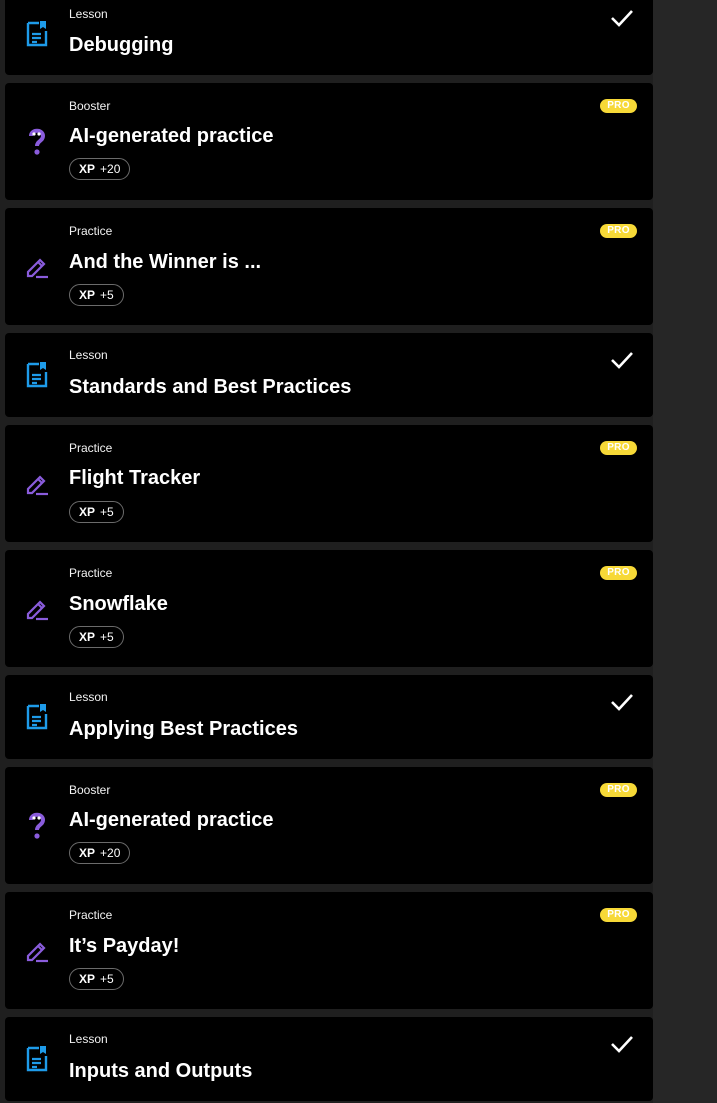  Describe the element at coordinates (161, 1071) in the screenshot. I see `item-title: Inputs and Outputs` at that location.